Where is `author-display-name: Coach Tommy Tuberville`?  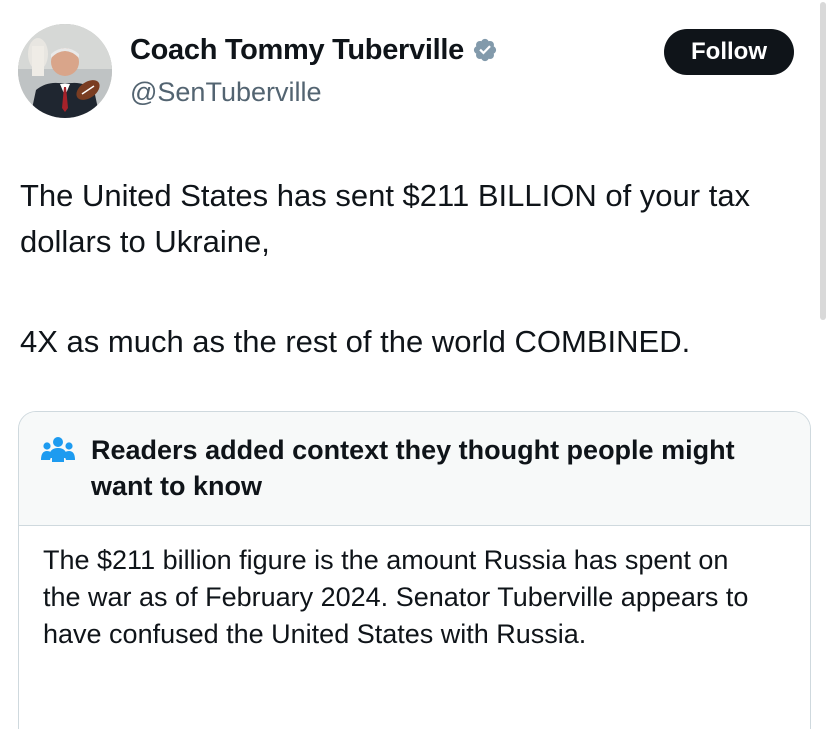
author-display-name: Coach Tommy Tuberville is located at coordinates (297, 50).